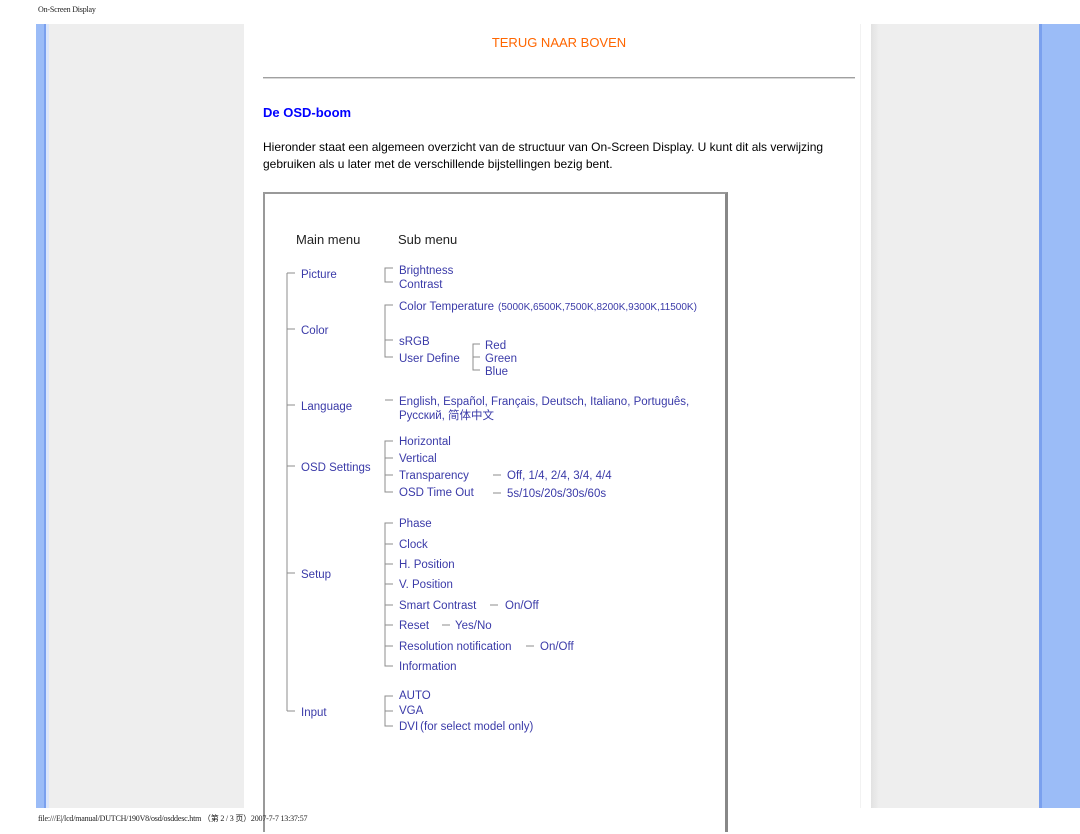  What do you see at coordinates (434, 476) in the screenshot?
I see `sub-transparency: Transparency` at bounding box center [434, 476].